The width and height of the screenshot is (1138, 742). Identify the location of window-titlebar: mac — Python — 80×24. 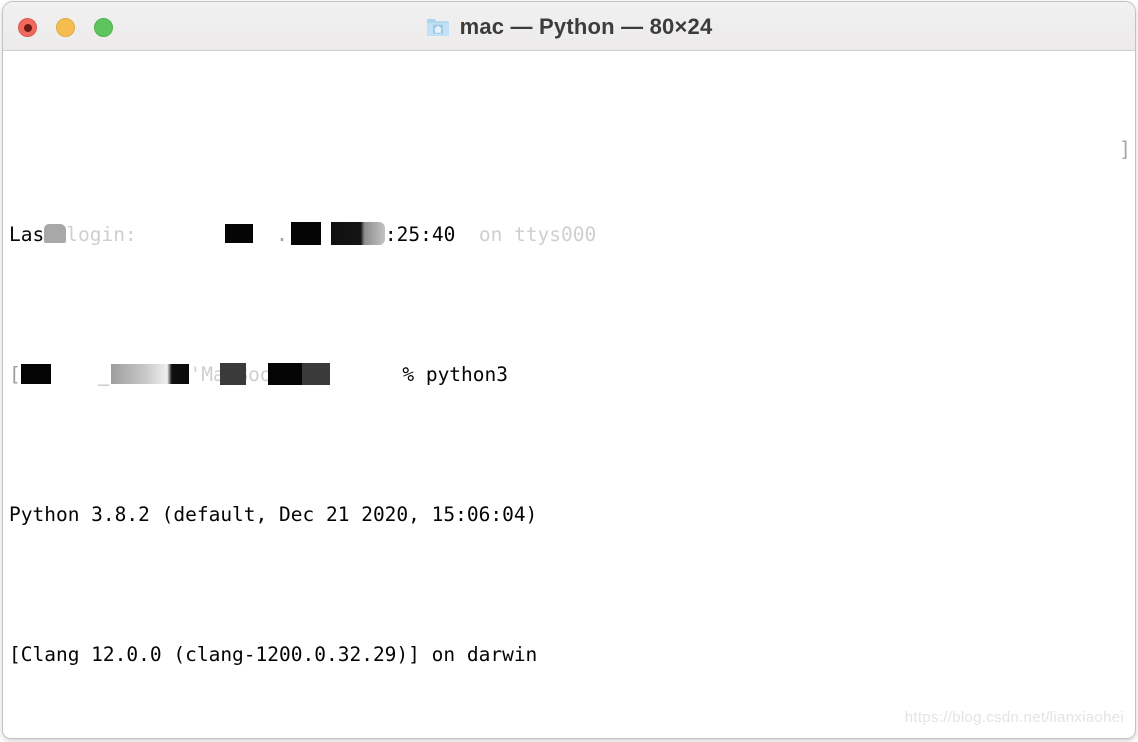
(569, 26).